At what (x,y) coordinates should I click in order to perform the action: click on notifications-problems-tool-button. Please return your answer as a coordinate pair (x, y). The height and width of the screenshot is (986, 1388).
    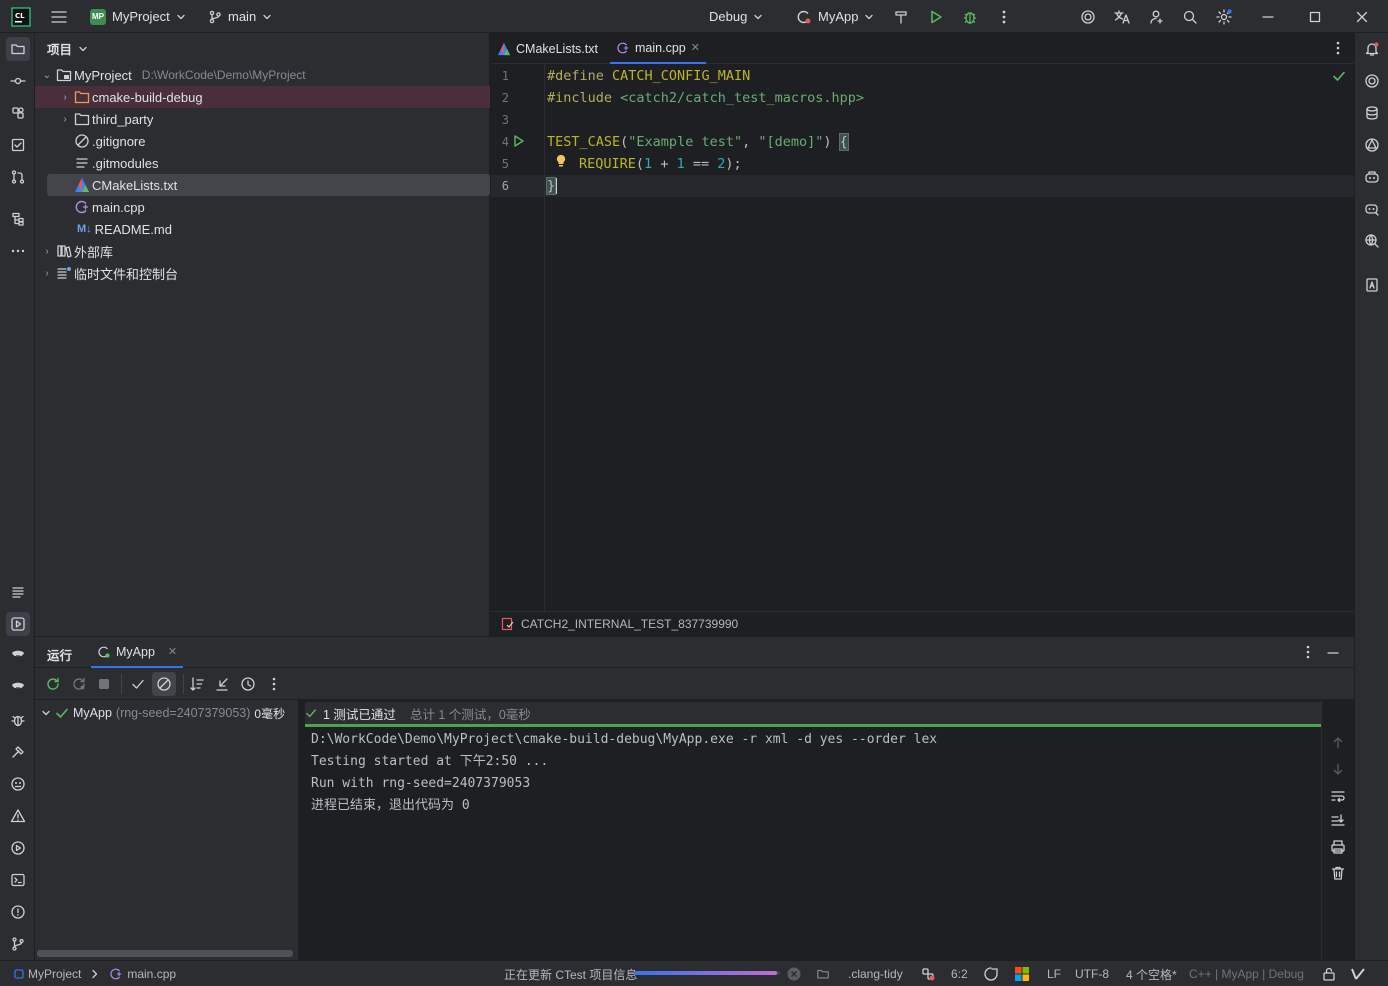
    Looking at the image, I should click on (18, 912).